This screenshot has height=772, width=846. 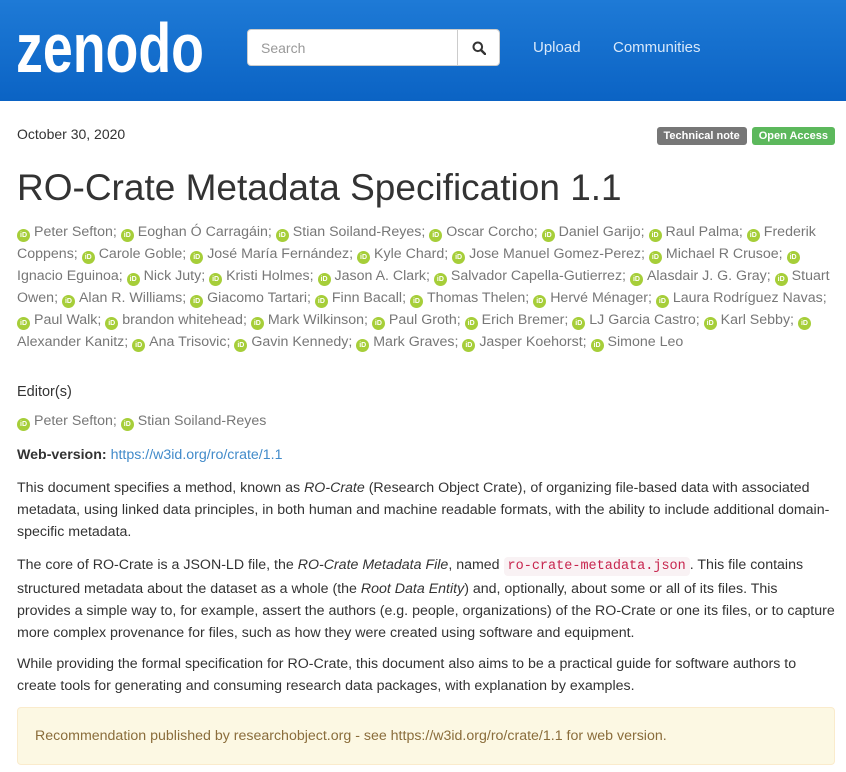 What do you see at coordinates (197, 455) in the screenshot?
I see `web-version-link: https://w3id.org/ro/crate/1.1` at bounding box center [197, 455].